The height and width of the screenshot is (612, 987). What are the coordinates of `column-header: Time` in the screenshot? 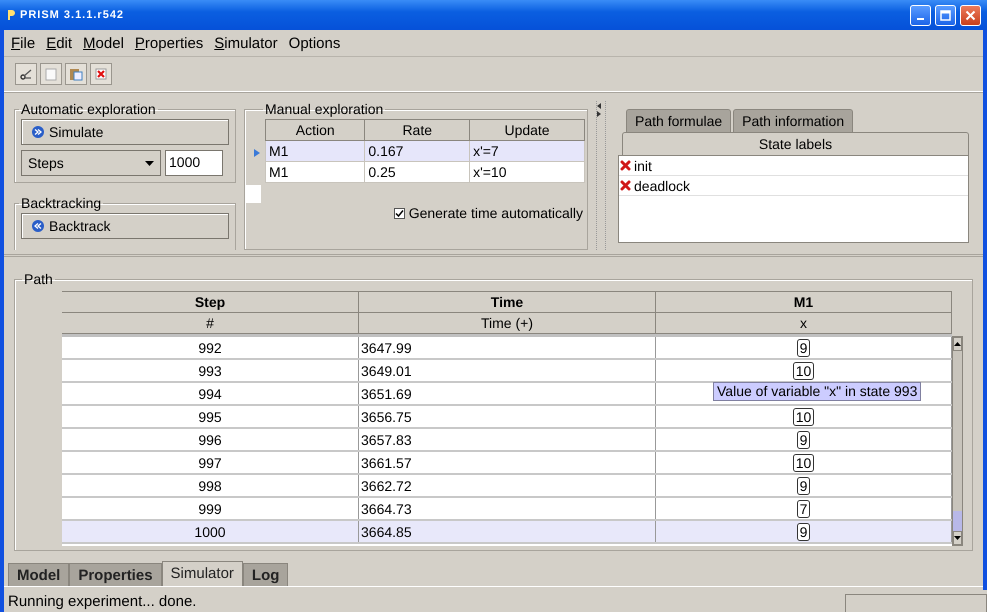 It's located at (507, 302).